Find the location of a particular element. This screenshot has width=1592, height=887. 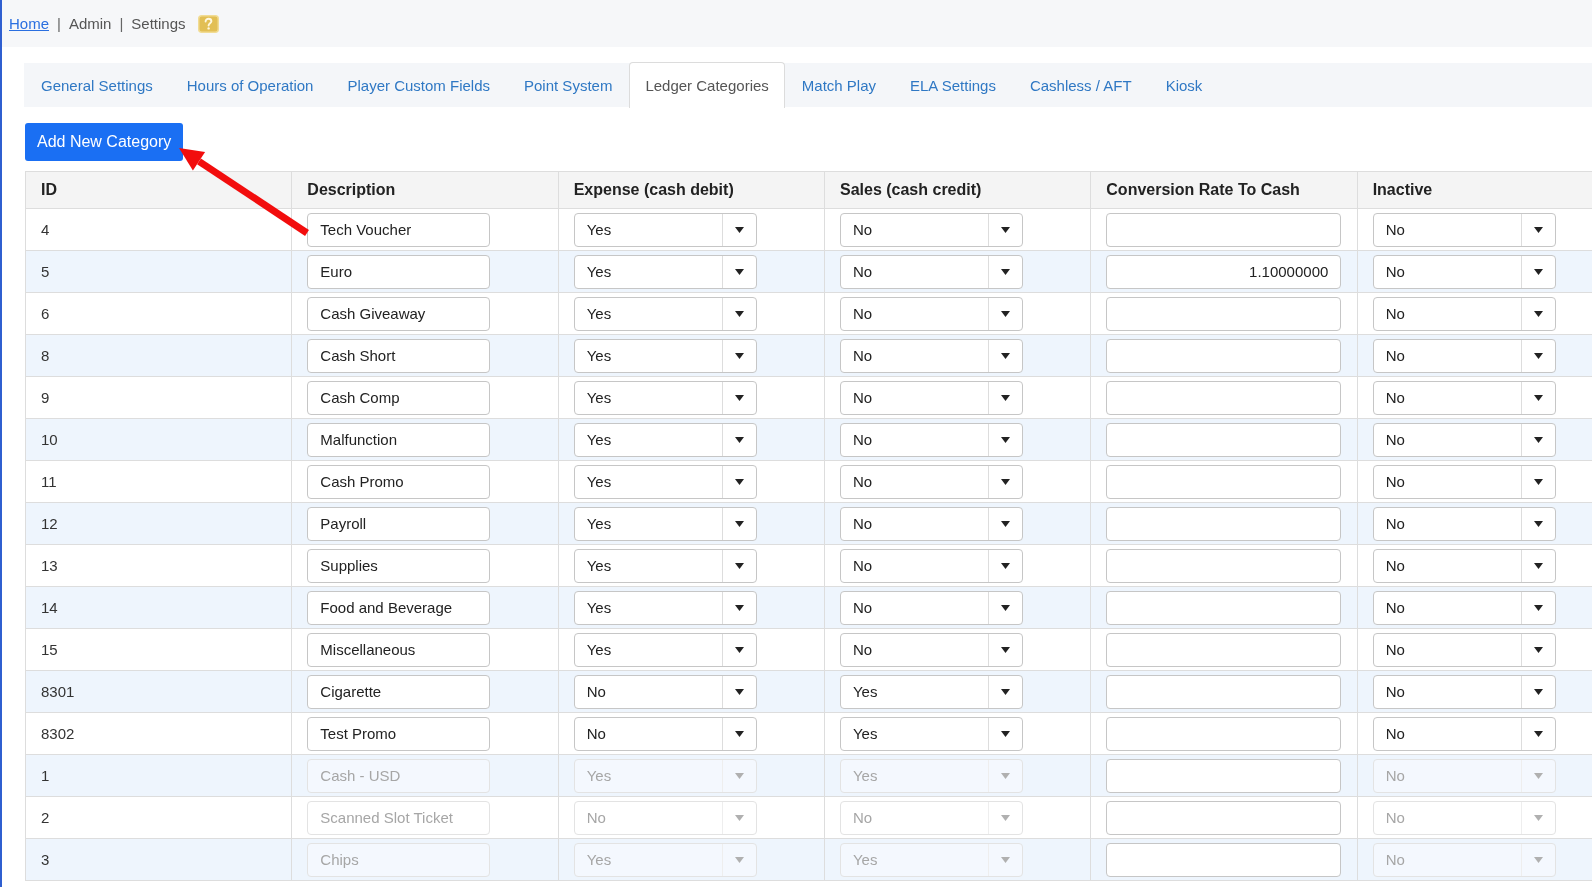

description-field: Test Promo is located at coordinates (399, 733).